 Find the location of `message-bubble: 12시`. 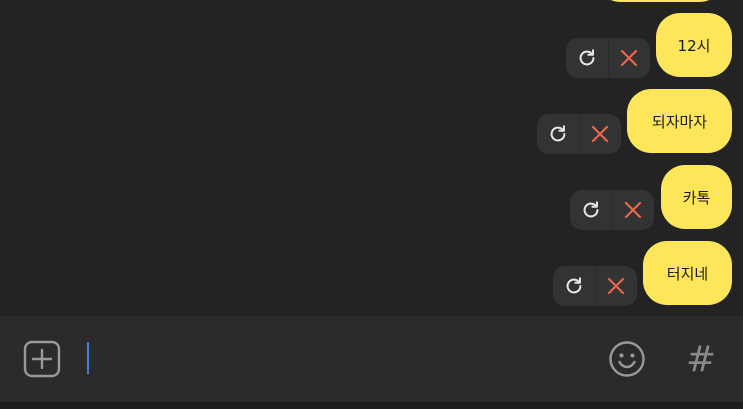

message-bubble: 12시 is located at coordinates (694, 45).